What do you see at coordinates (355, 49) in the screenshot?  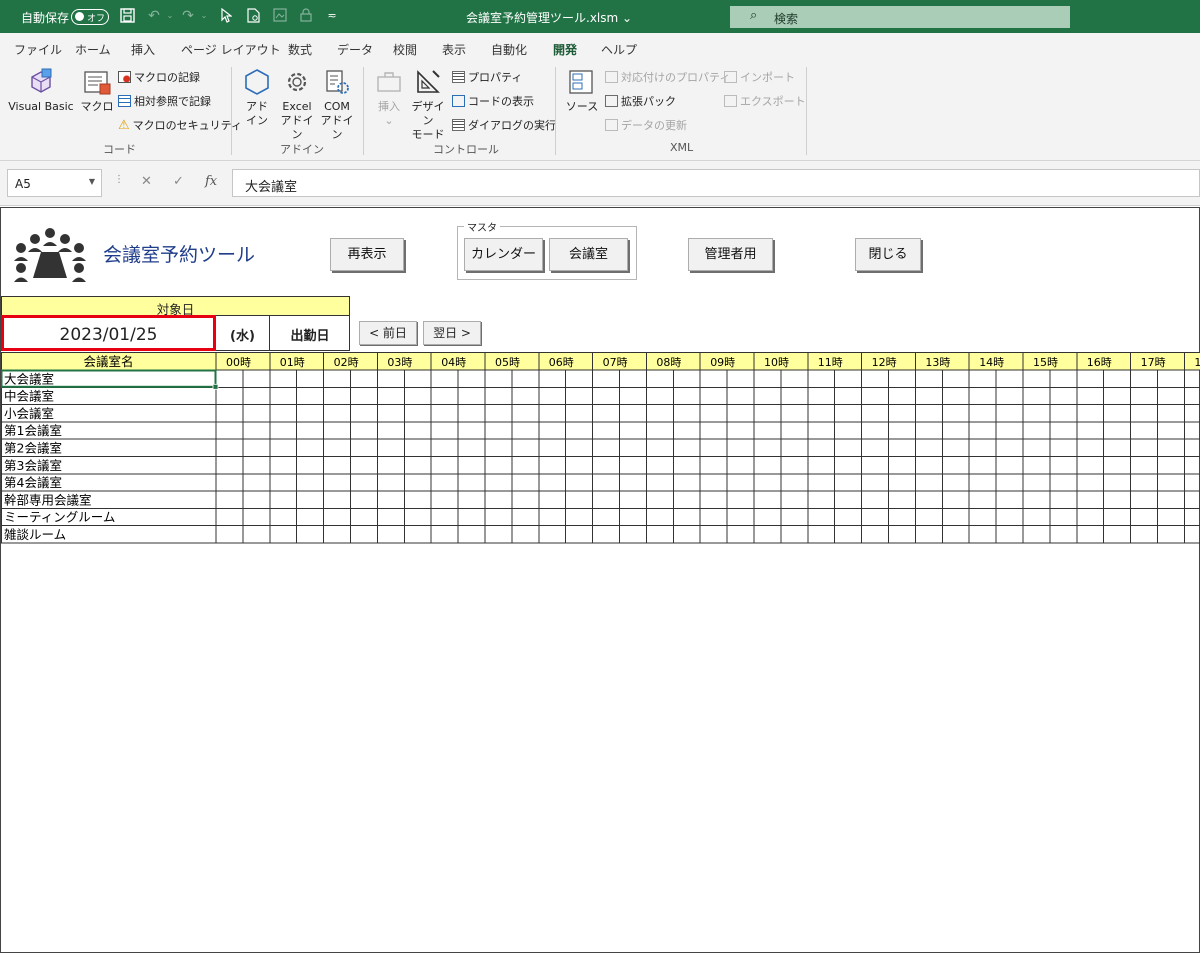 I see `tab-data: データ` at bounding box center [355, 49].